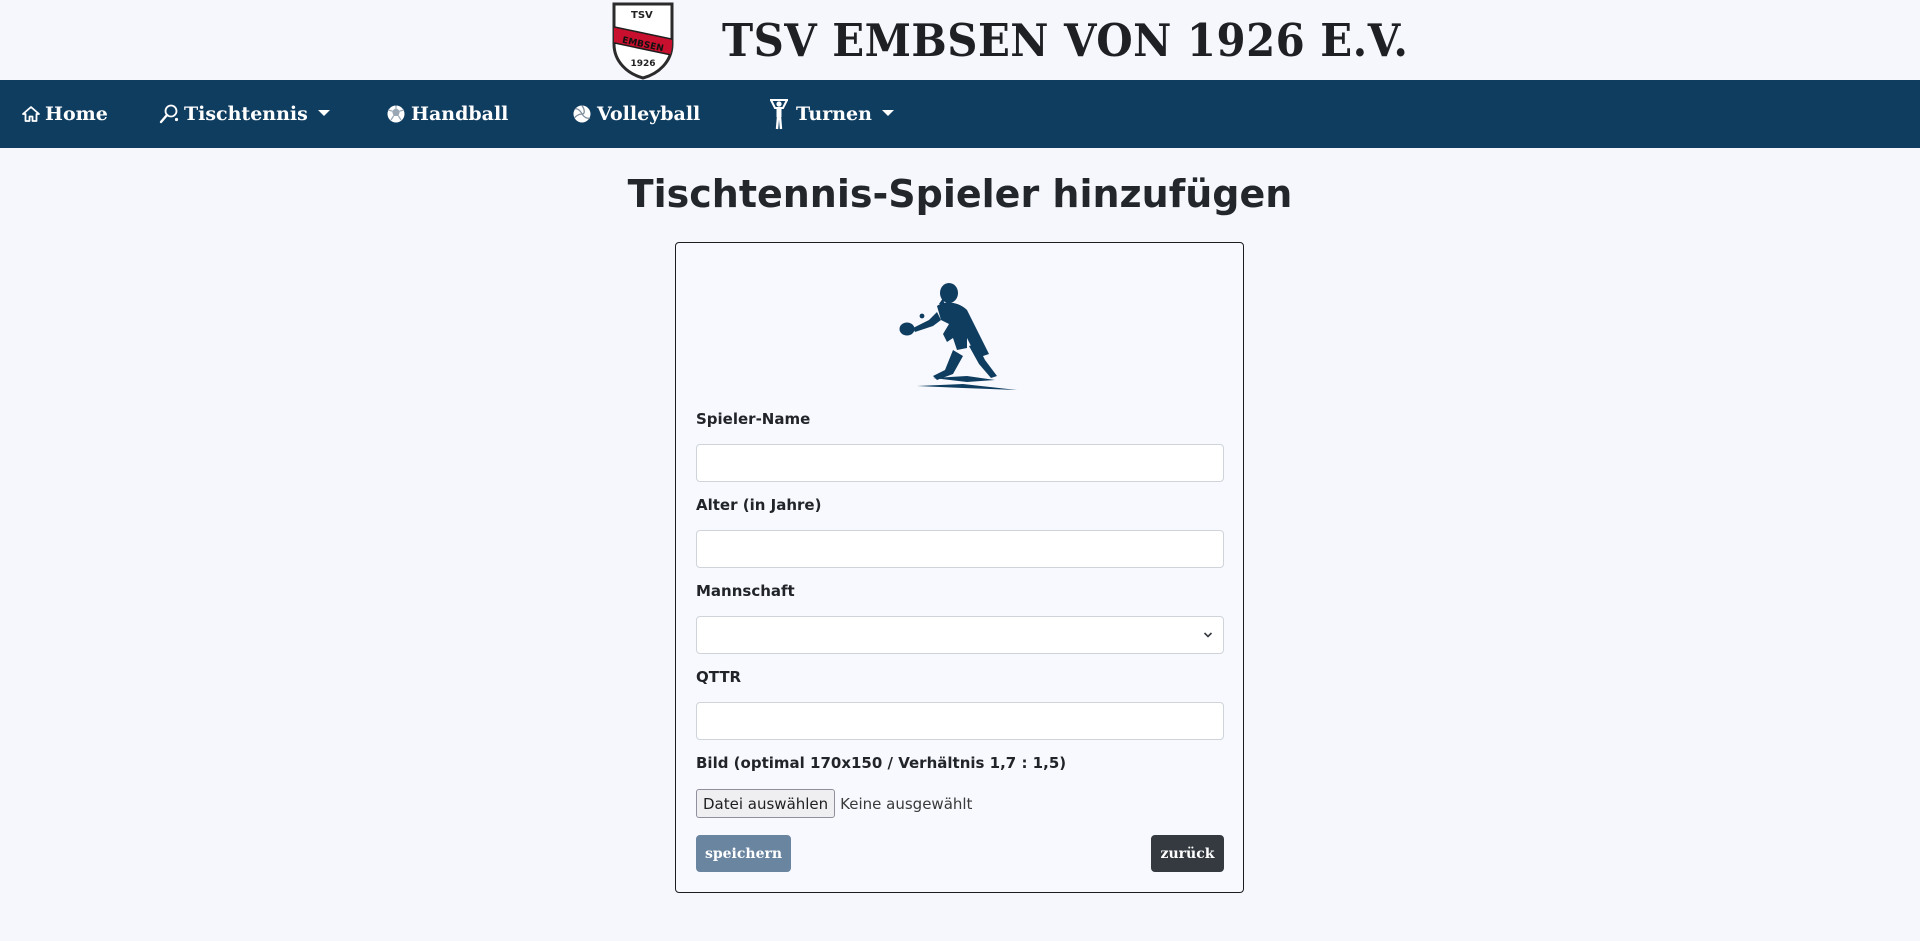  What do you see at coordinates (960, 194) in the screenshot?
I see `page-title: Tischtennis-Spieler hinzufügen` at bounding box center [960, 194].